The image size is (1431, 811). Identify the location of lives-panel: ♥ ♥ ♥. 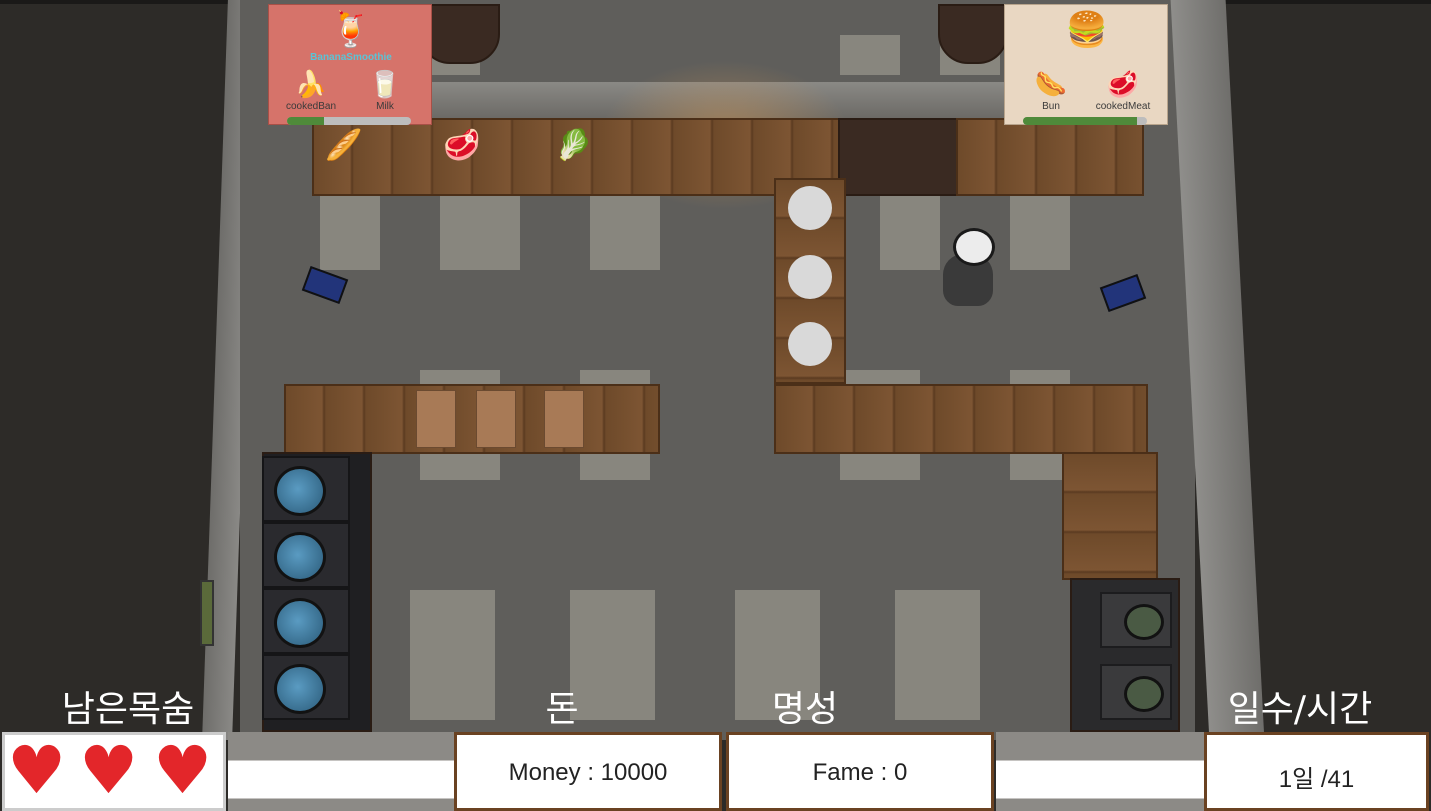
(114, 771).